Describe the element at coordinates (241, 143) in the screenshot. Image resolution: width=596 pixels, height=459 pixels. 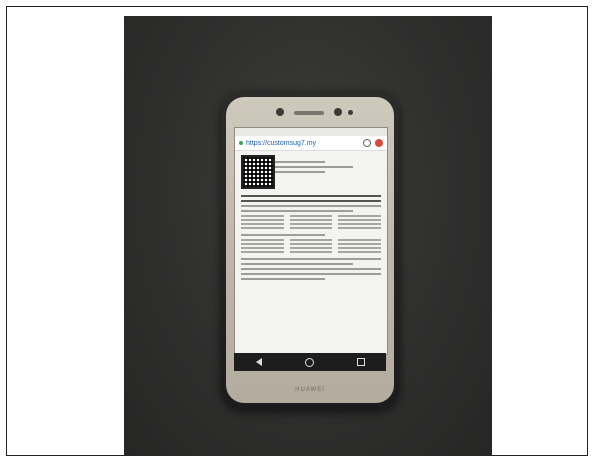
I see `lock-icon` at that location.